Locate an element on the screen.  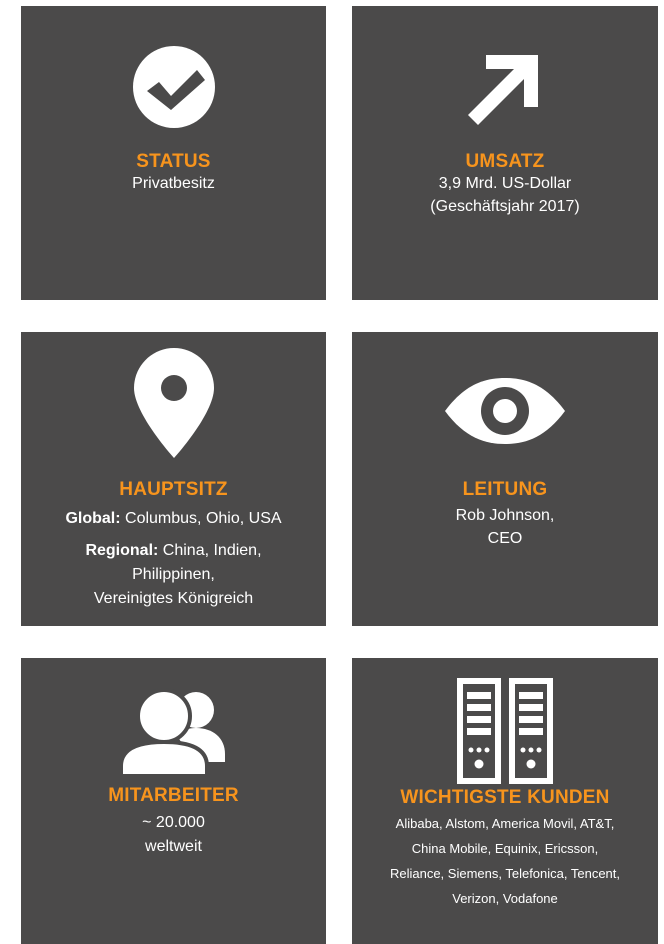
server-icon is located at coordinates (505, 731).